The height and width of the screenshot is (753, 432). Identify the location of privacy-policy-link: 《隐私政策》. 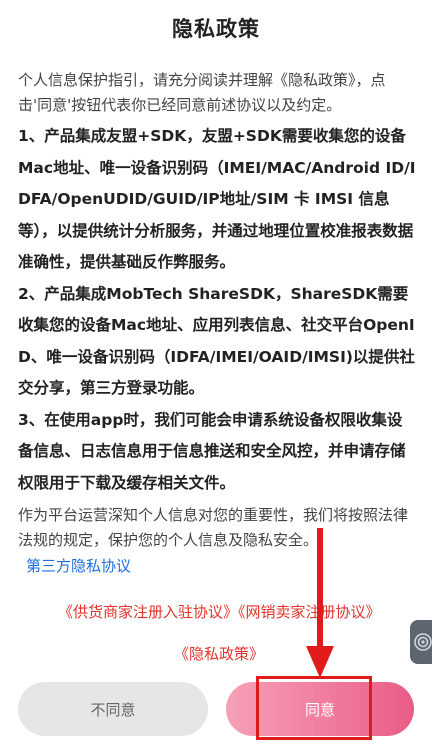
(219, 654).